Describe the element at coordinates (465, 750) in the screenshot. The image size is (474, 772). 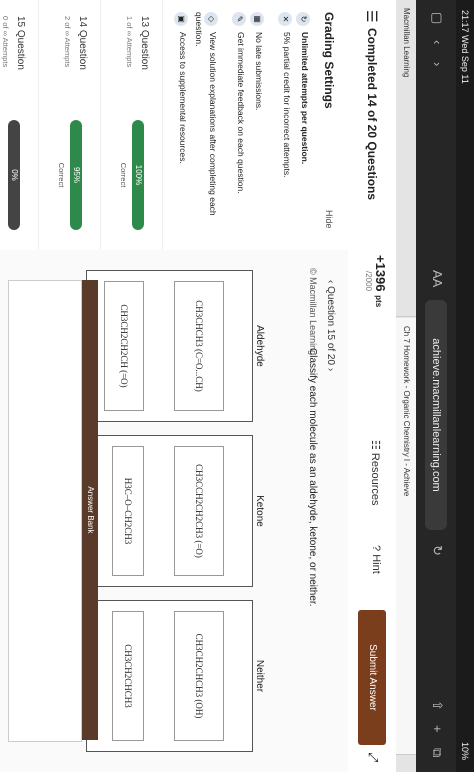
I see `battery-indicator: 10%` at that location.